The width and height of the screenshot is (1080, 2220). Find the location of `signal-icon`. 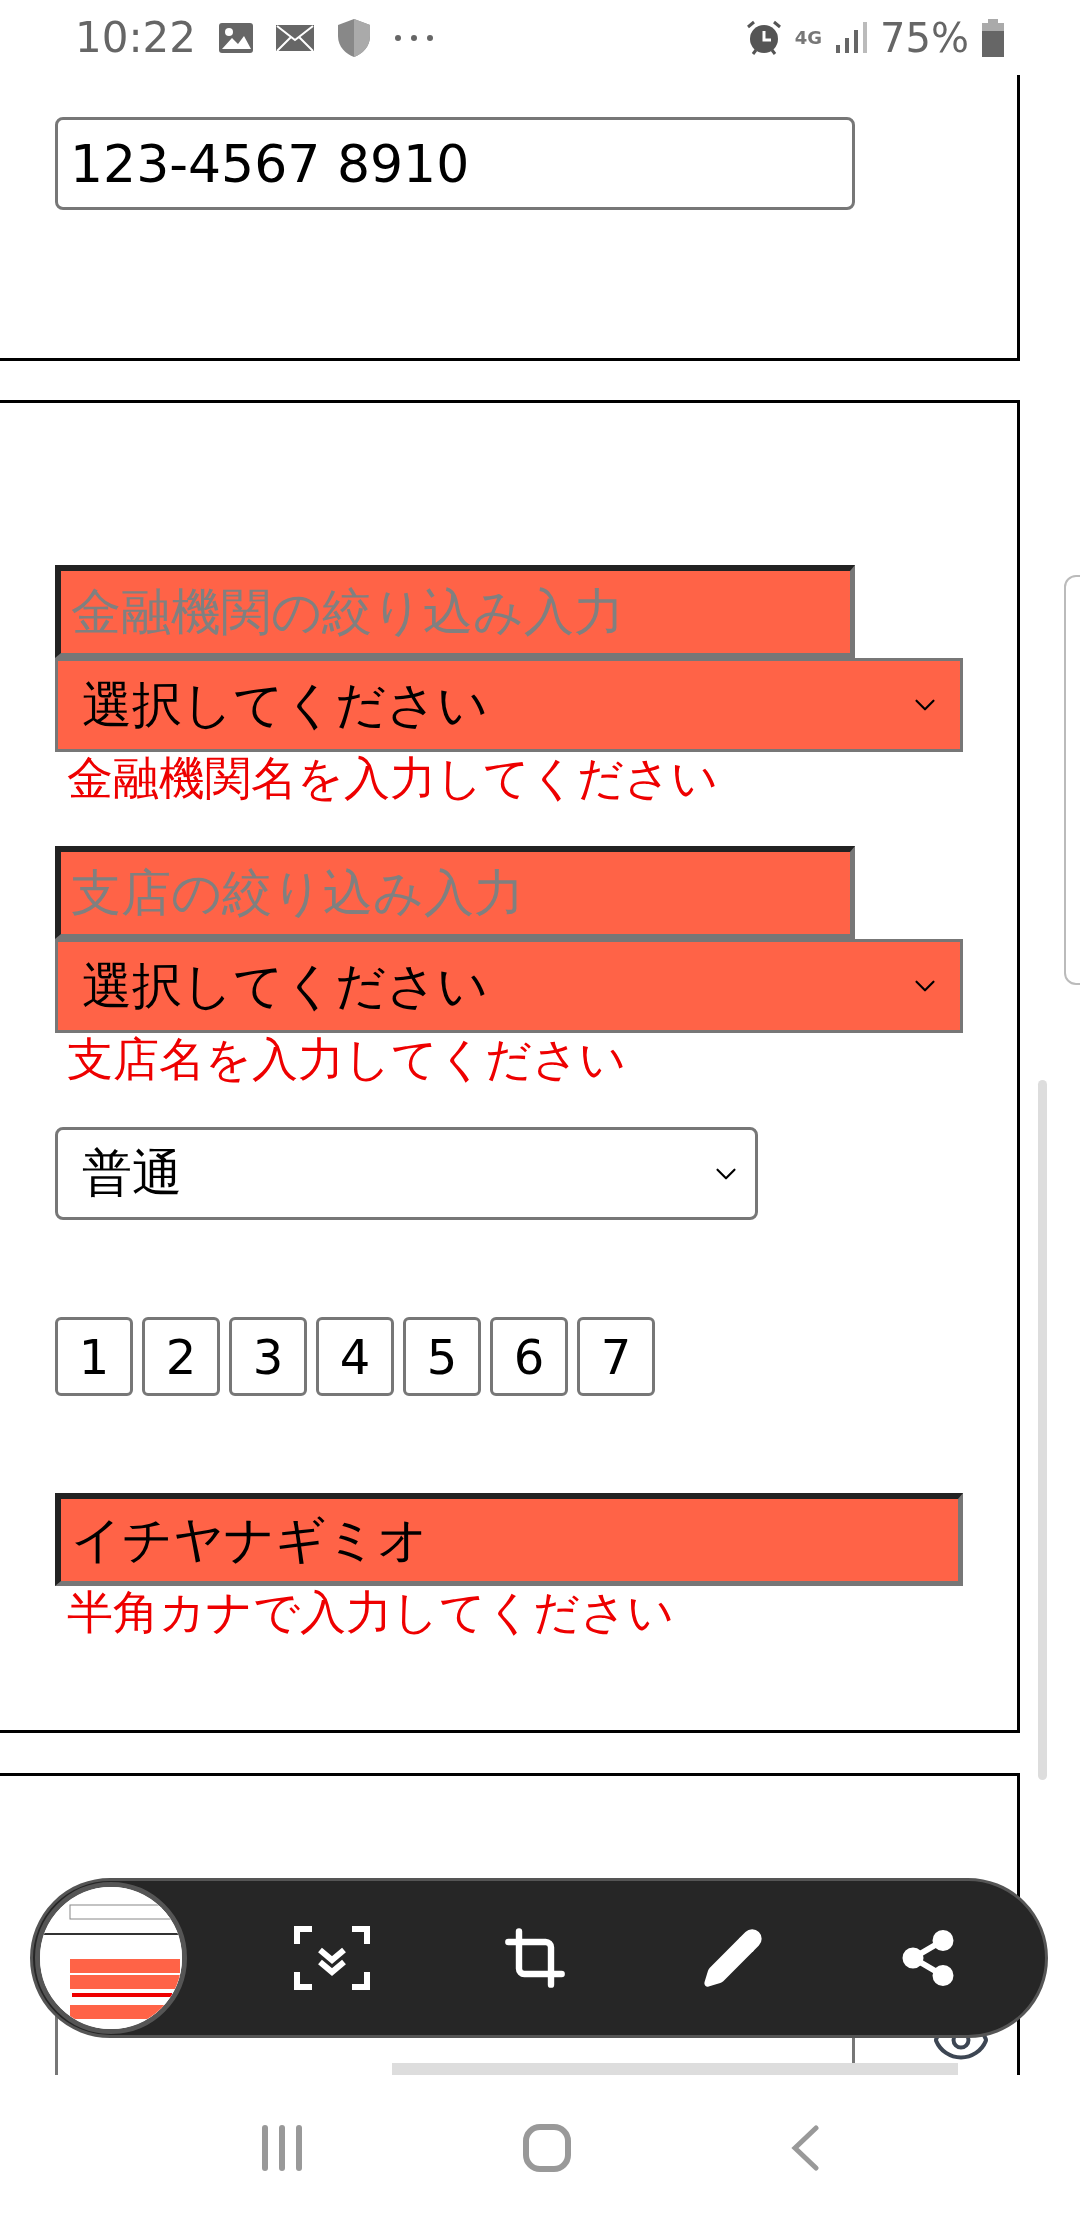

signal-icon is located at coordinates (851, 37).